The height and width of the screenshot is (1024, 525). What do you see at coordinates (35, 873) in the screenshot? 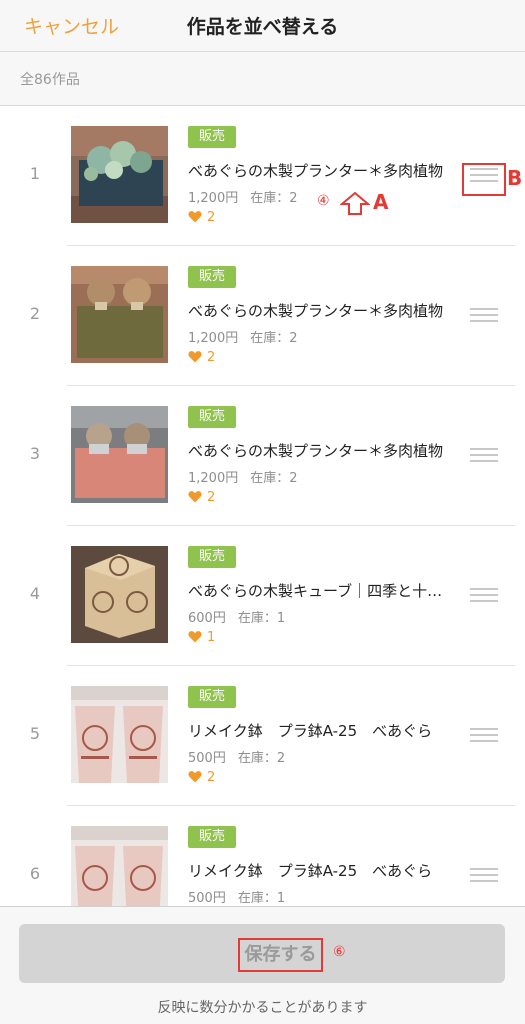
I see `rank-number: 6` at bounding box center [35, 873].